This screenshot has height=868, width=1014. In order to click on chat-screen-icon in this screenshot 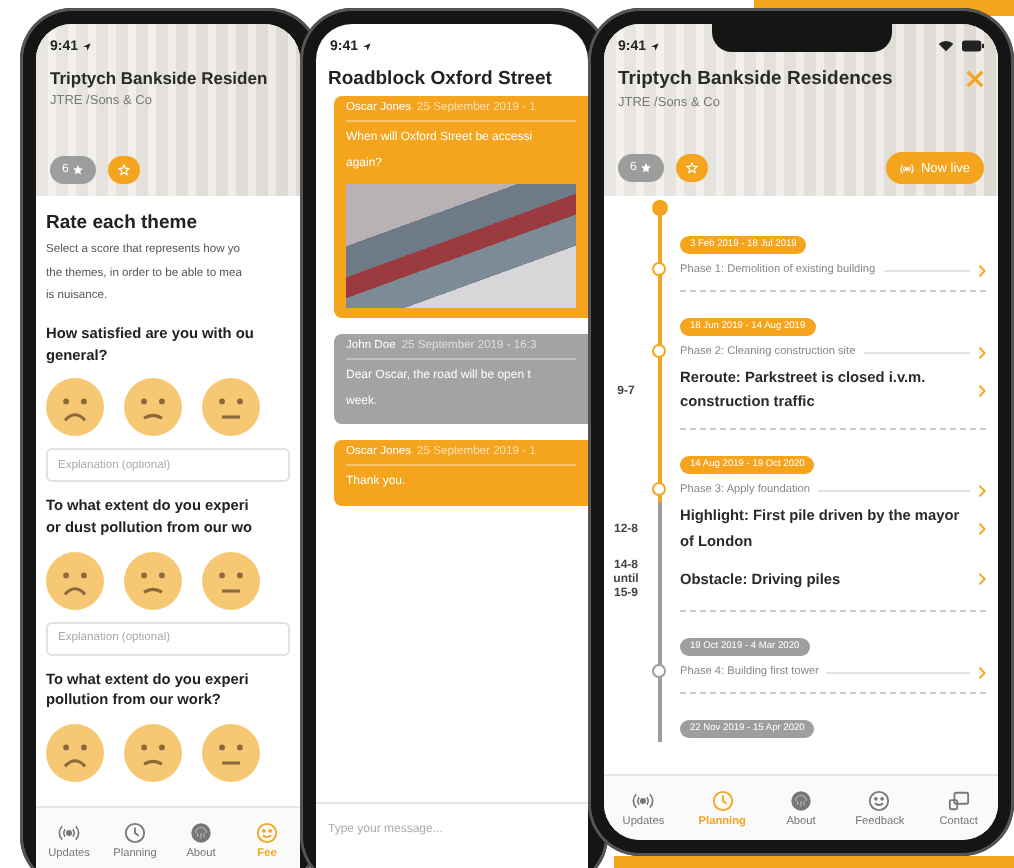, I will do `click(958, 800)`.